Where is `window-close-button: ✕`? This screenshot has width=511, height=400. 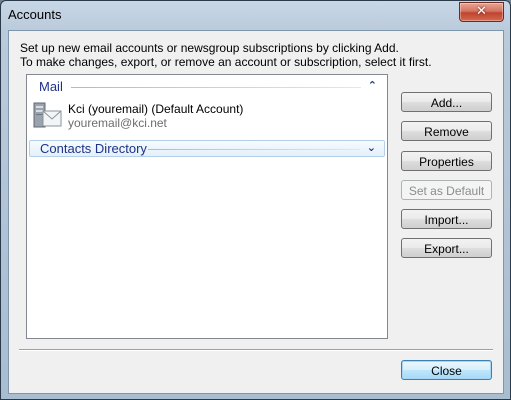
window-close-button: ✕ is located at coordinates (481, 12).